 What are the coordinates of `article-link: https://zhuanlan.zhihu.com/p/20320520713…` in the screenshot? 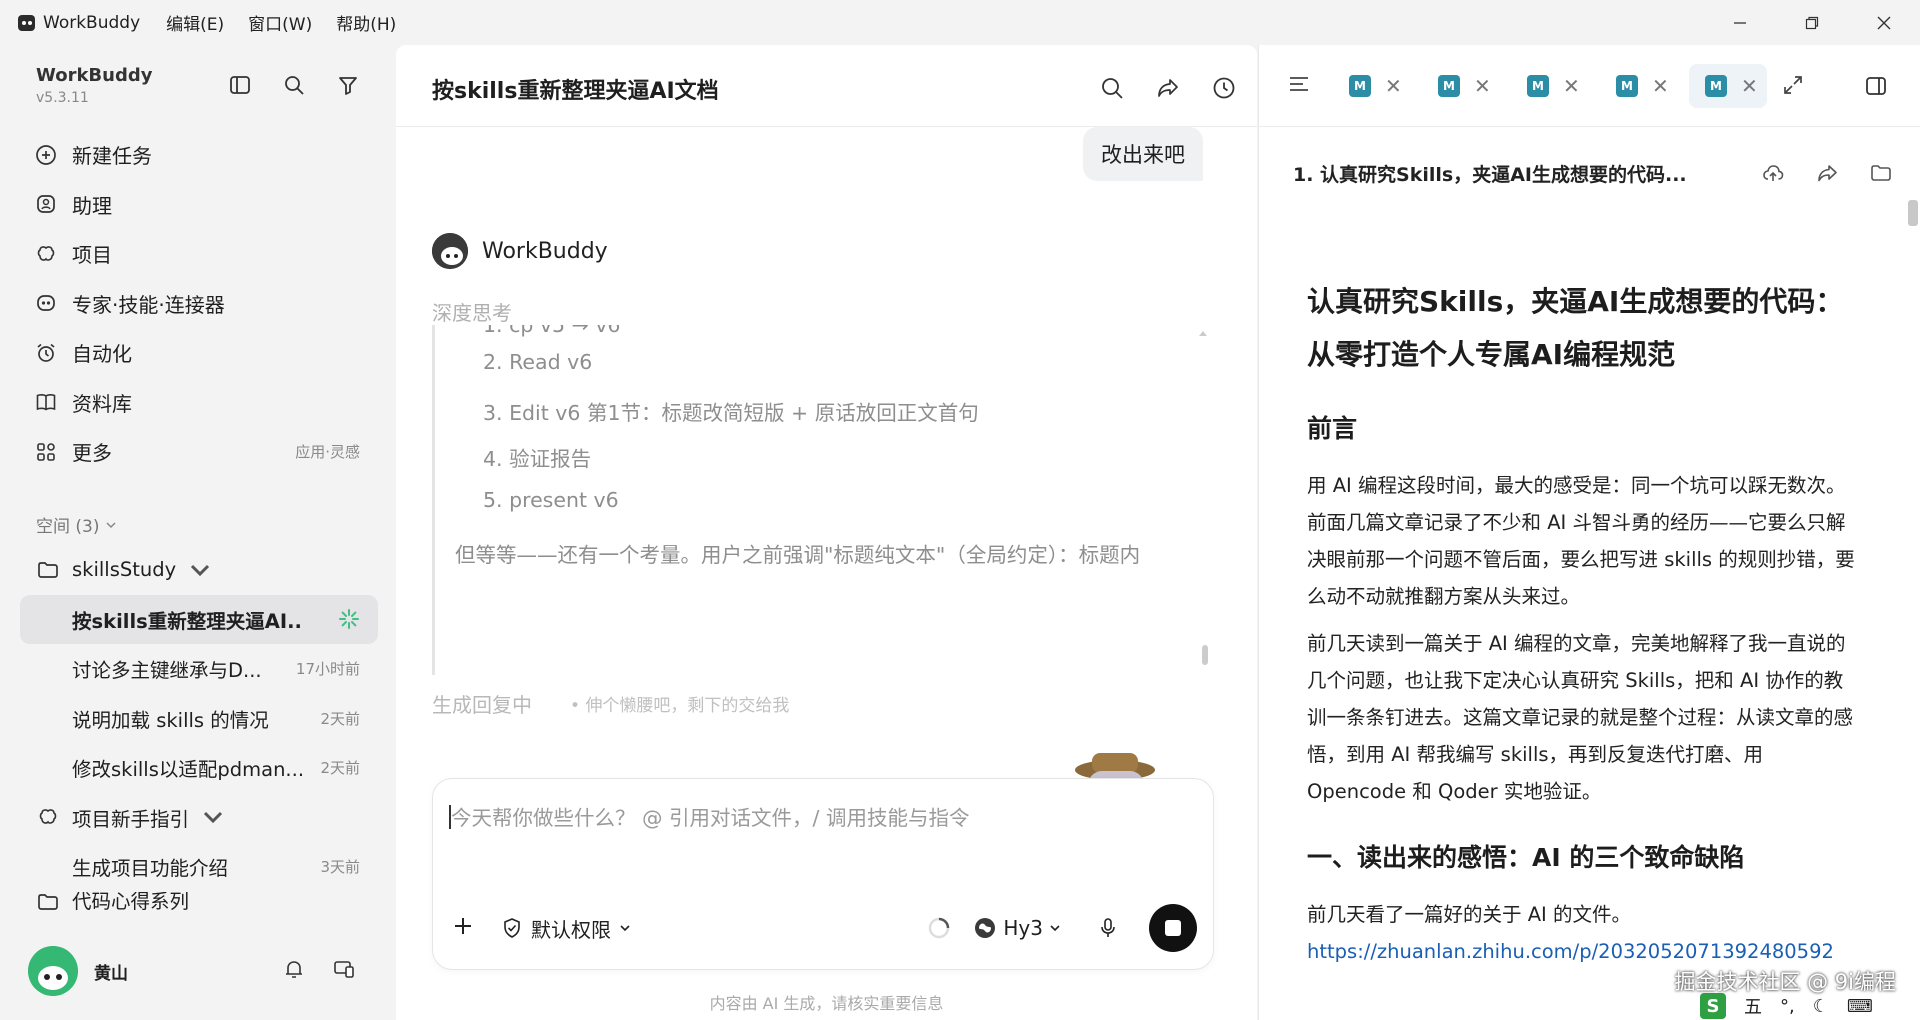 It's located at (1570, 951).